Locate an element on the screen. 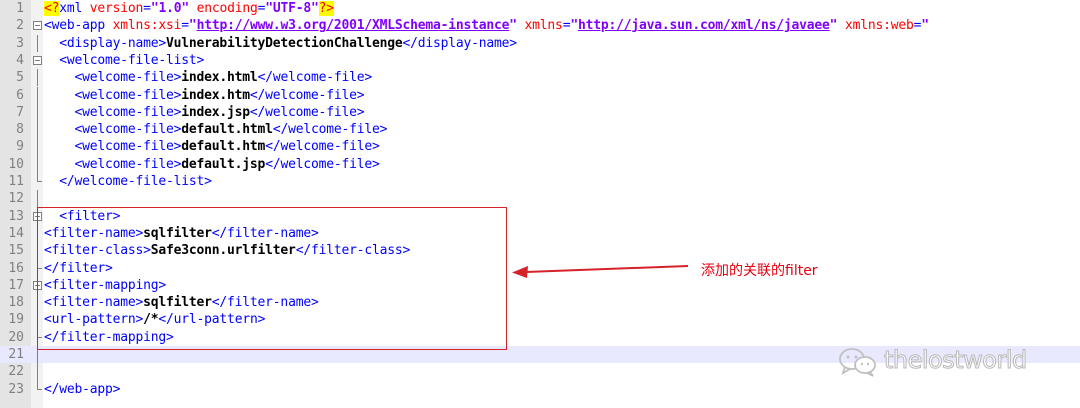 The height and width of the screenshot is (408, 1080). code-text: <welcome-file>index.jsp</welcome-file> is located at coordinates (204, 112).